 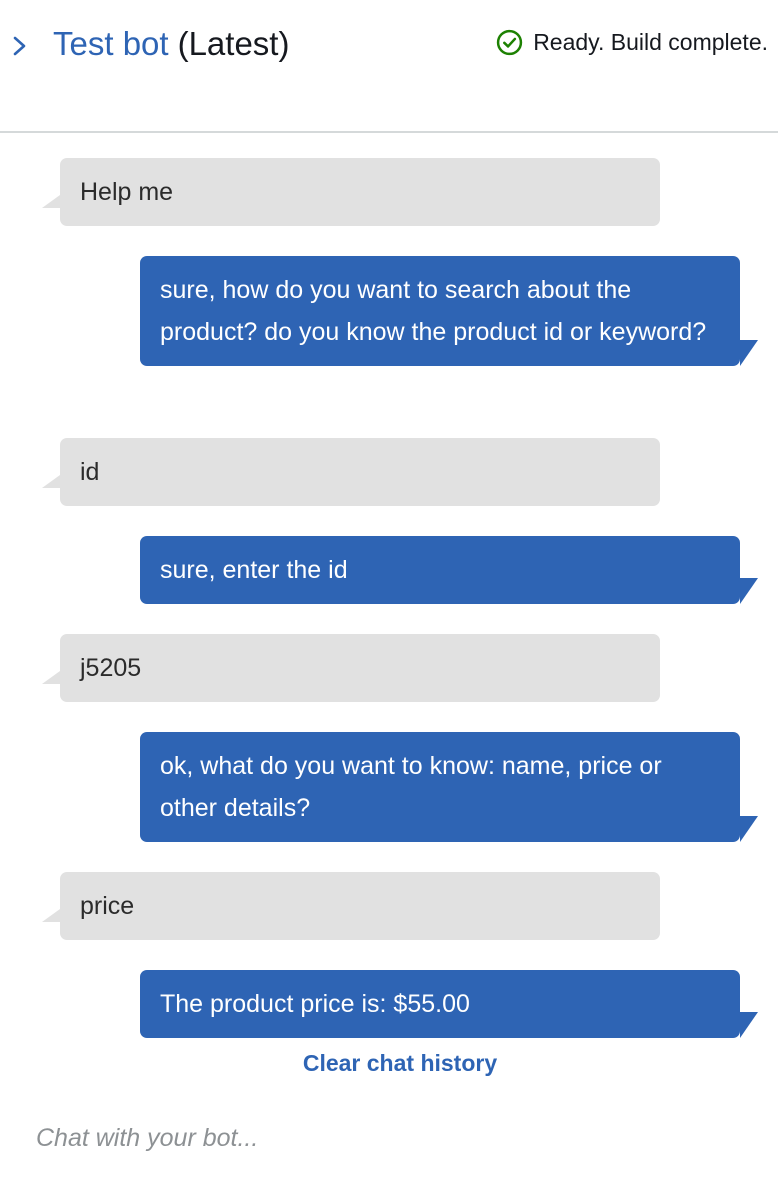 What do you see at coordinates (449, 570) in the screenshot?
I see `bot-message: sure, enter the id` at bounding box center [449, 570].